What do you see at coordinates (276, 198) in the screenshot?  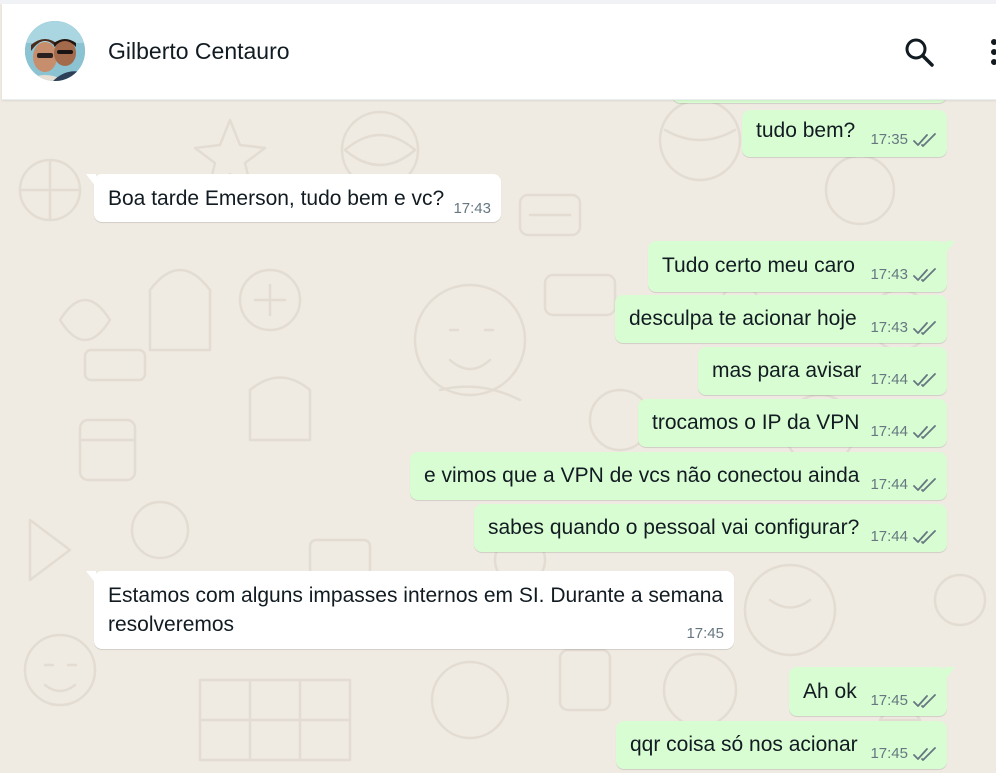 I see `message-text: Boa tarde Emerson, tudo bem e vc?` at bounding box center [276, 198].